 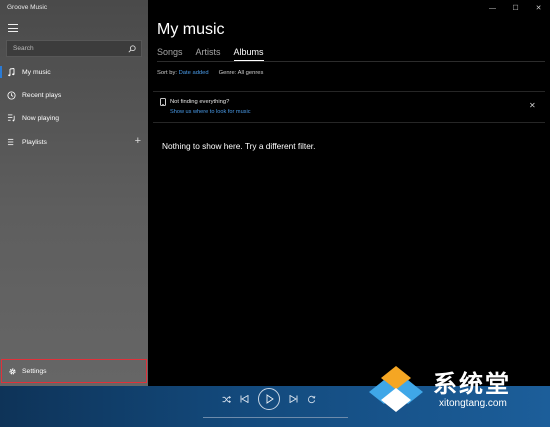 I want to click on notice-divider-top, so click(x=349, y=91).